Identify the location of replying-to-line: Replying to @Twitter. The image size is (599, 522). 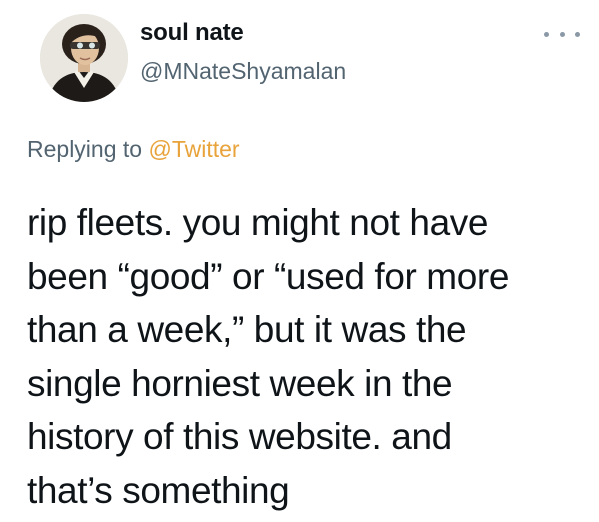
(133, 149).